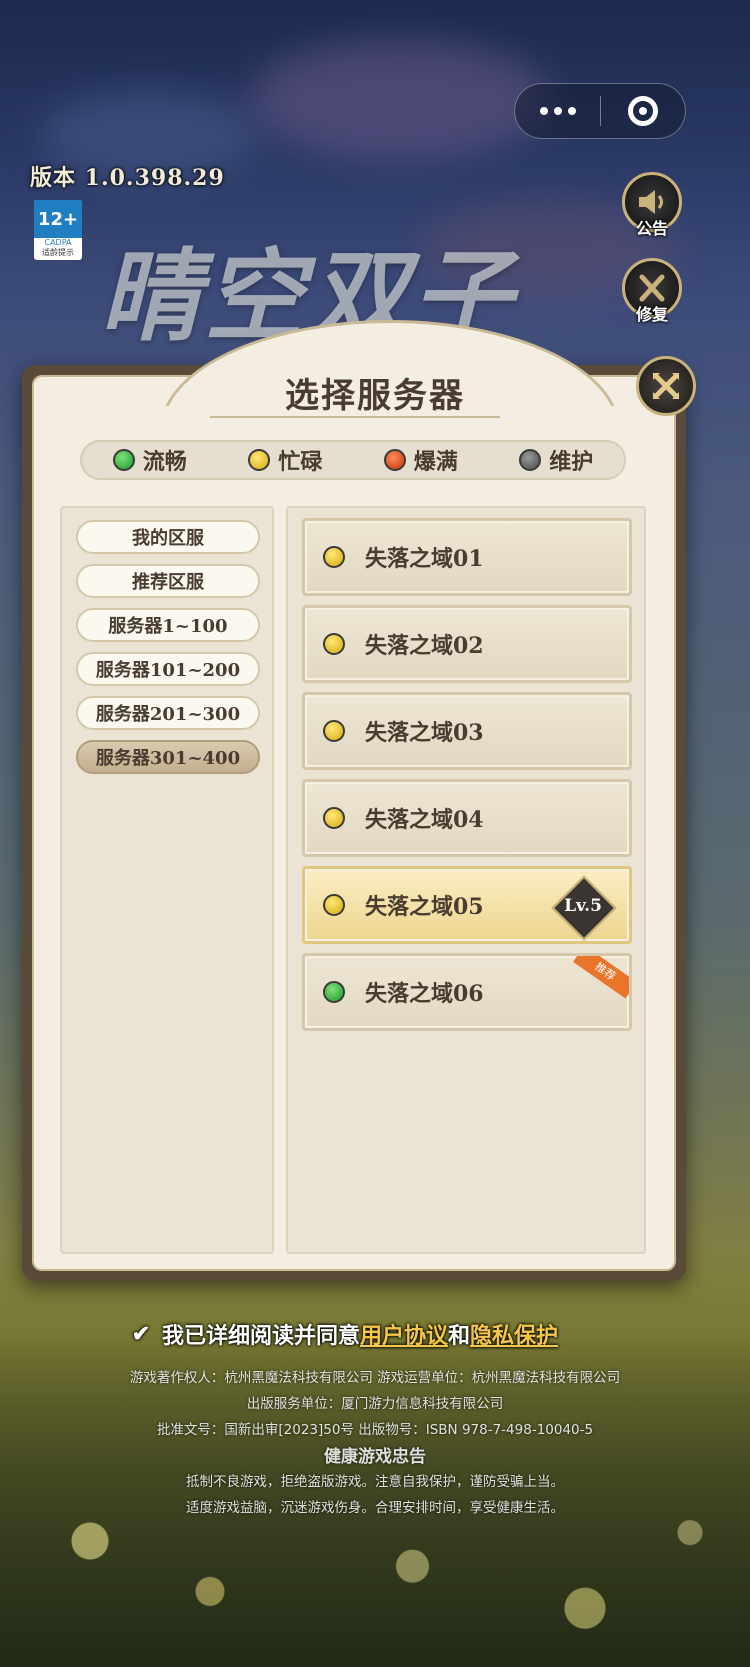 The height and width of the screenshot is (1667, 750). I want to click on wrench-icon, so click(652, 288).